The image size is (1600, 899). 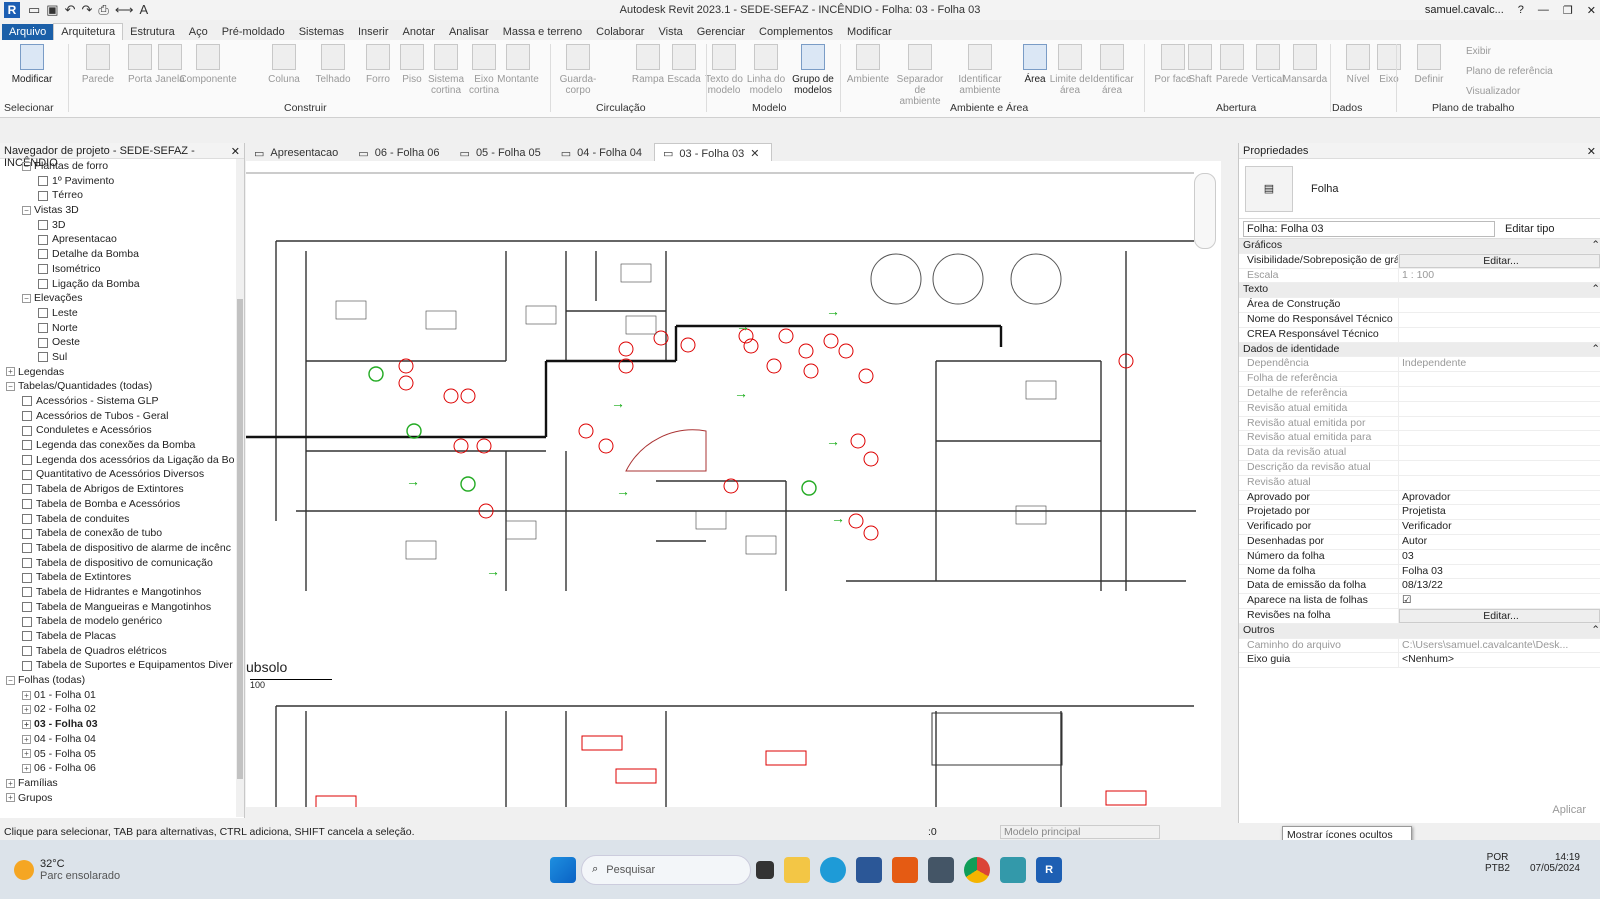 What do you see at coordinates (1419, 631) in the screenshot?
I see `property-group: Outros ⌃` at bounding box center [1419, 631].